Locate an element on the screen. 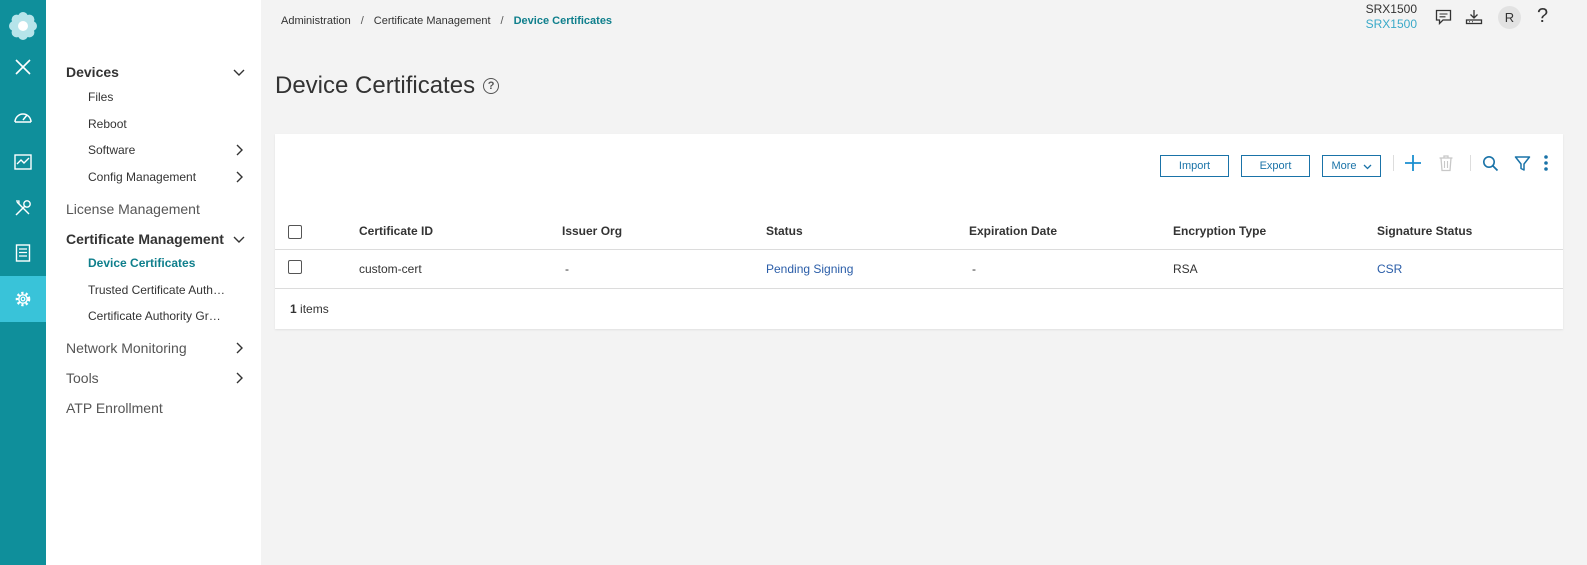 The width and height of the screenshot is (1587, 565). breadcrumb-item-administration: Administration is located at coordinates (316, 21).